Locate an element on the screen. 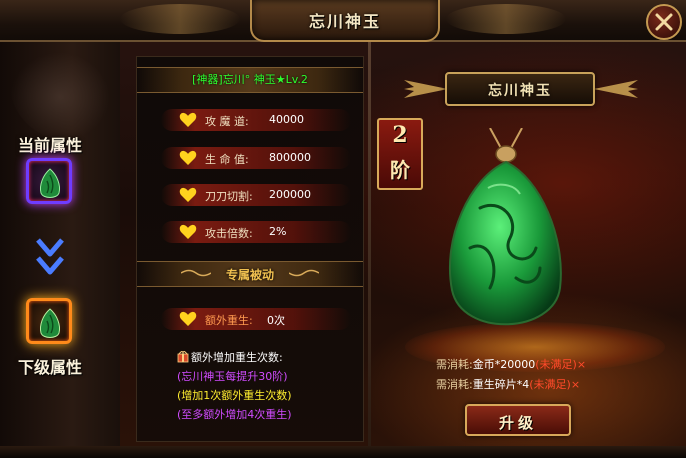 The width and height of the screenshot is (686, 458). passive-header-bar: 专属被动 is located at coordinates (250, 274).